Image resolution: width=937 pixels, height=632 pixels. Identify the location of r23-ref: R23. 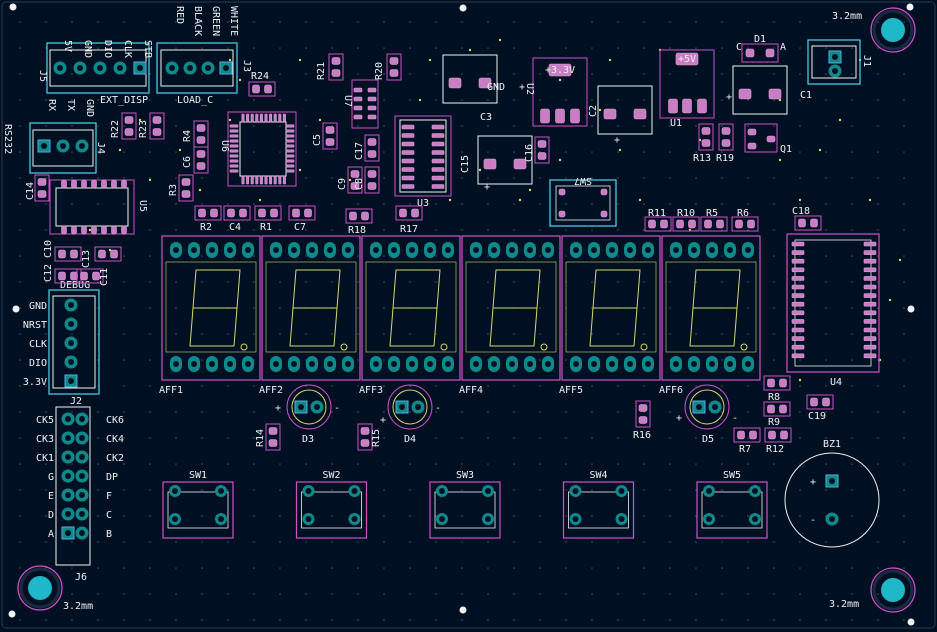
(143, 129).